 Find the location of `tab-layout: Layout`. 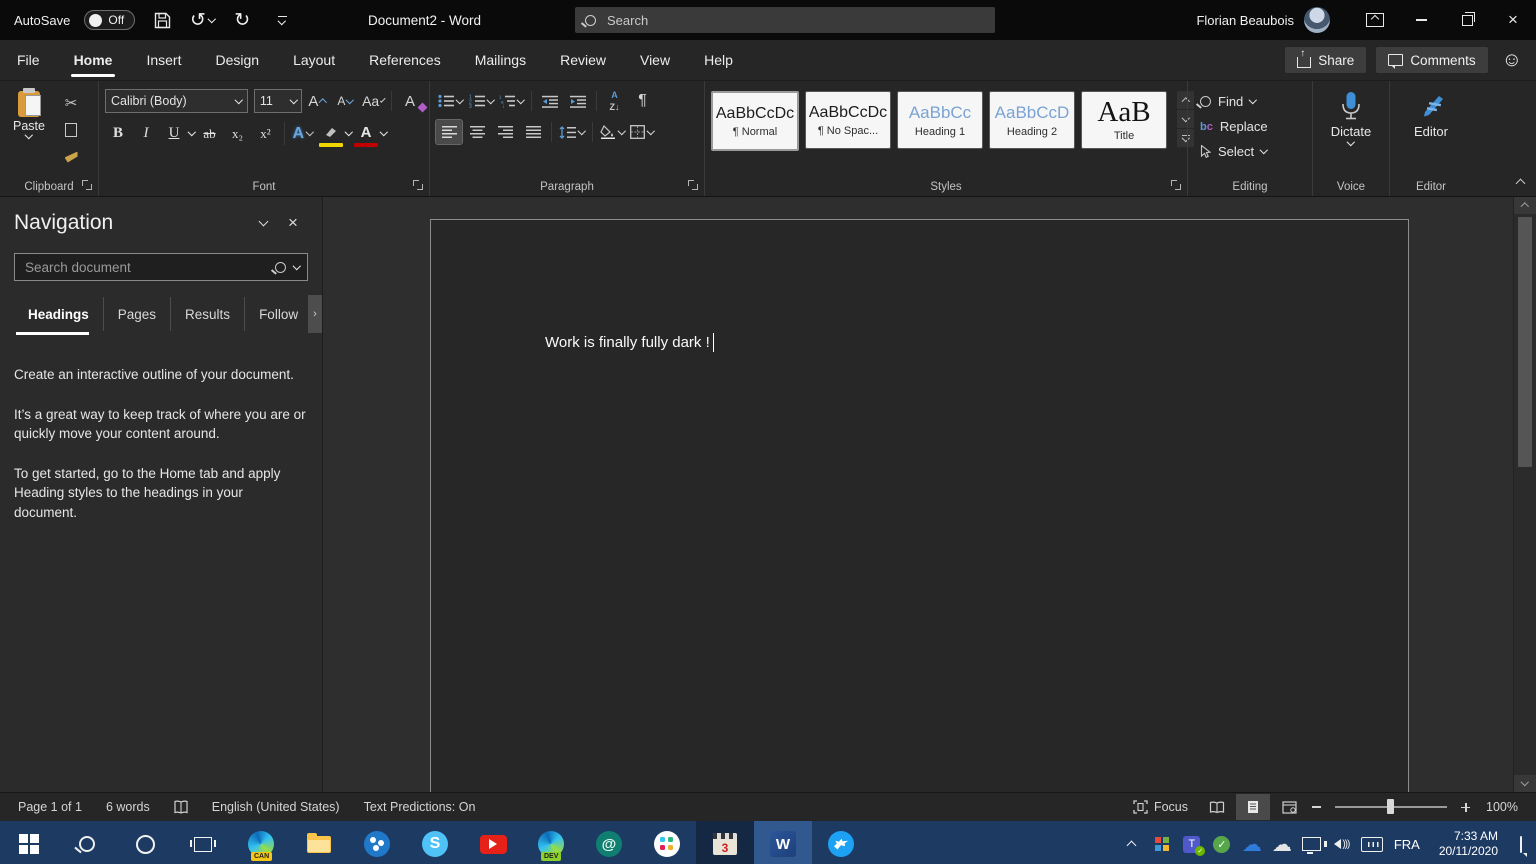

tab-layout: Layout is located at coordinates (314, 60).